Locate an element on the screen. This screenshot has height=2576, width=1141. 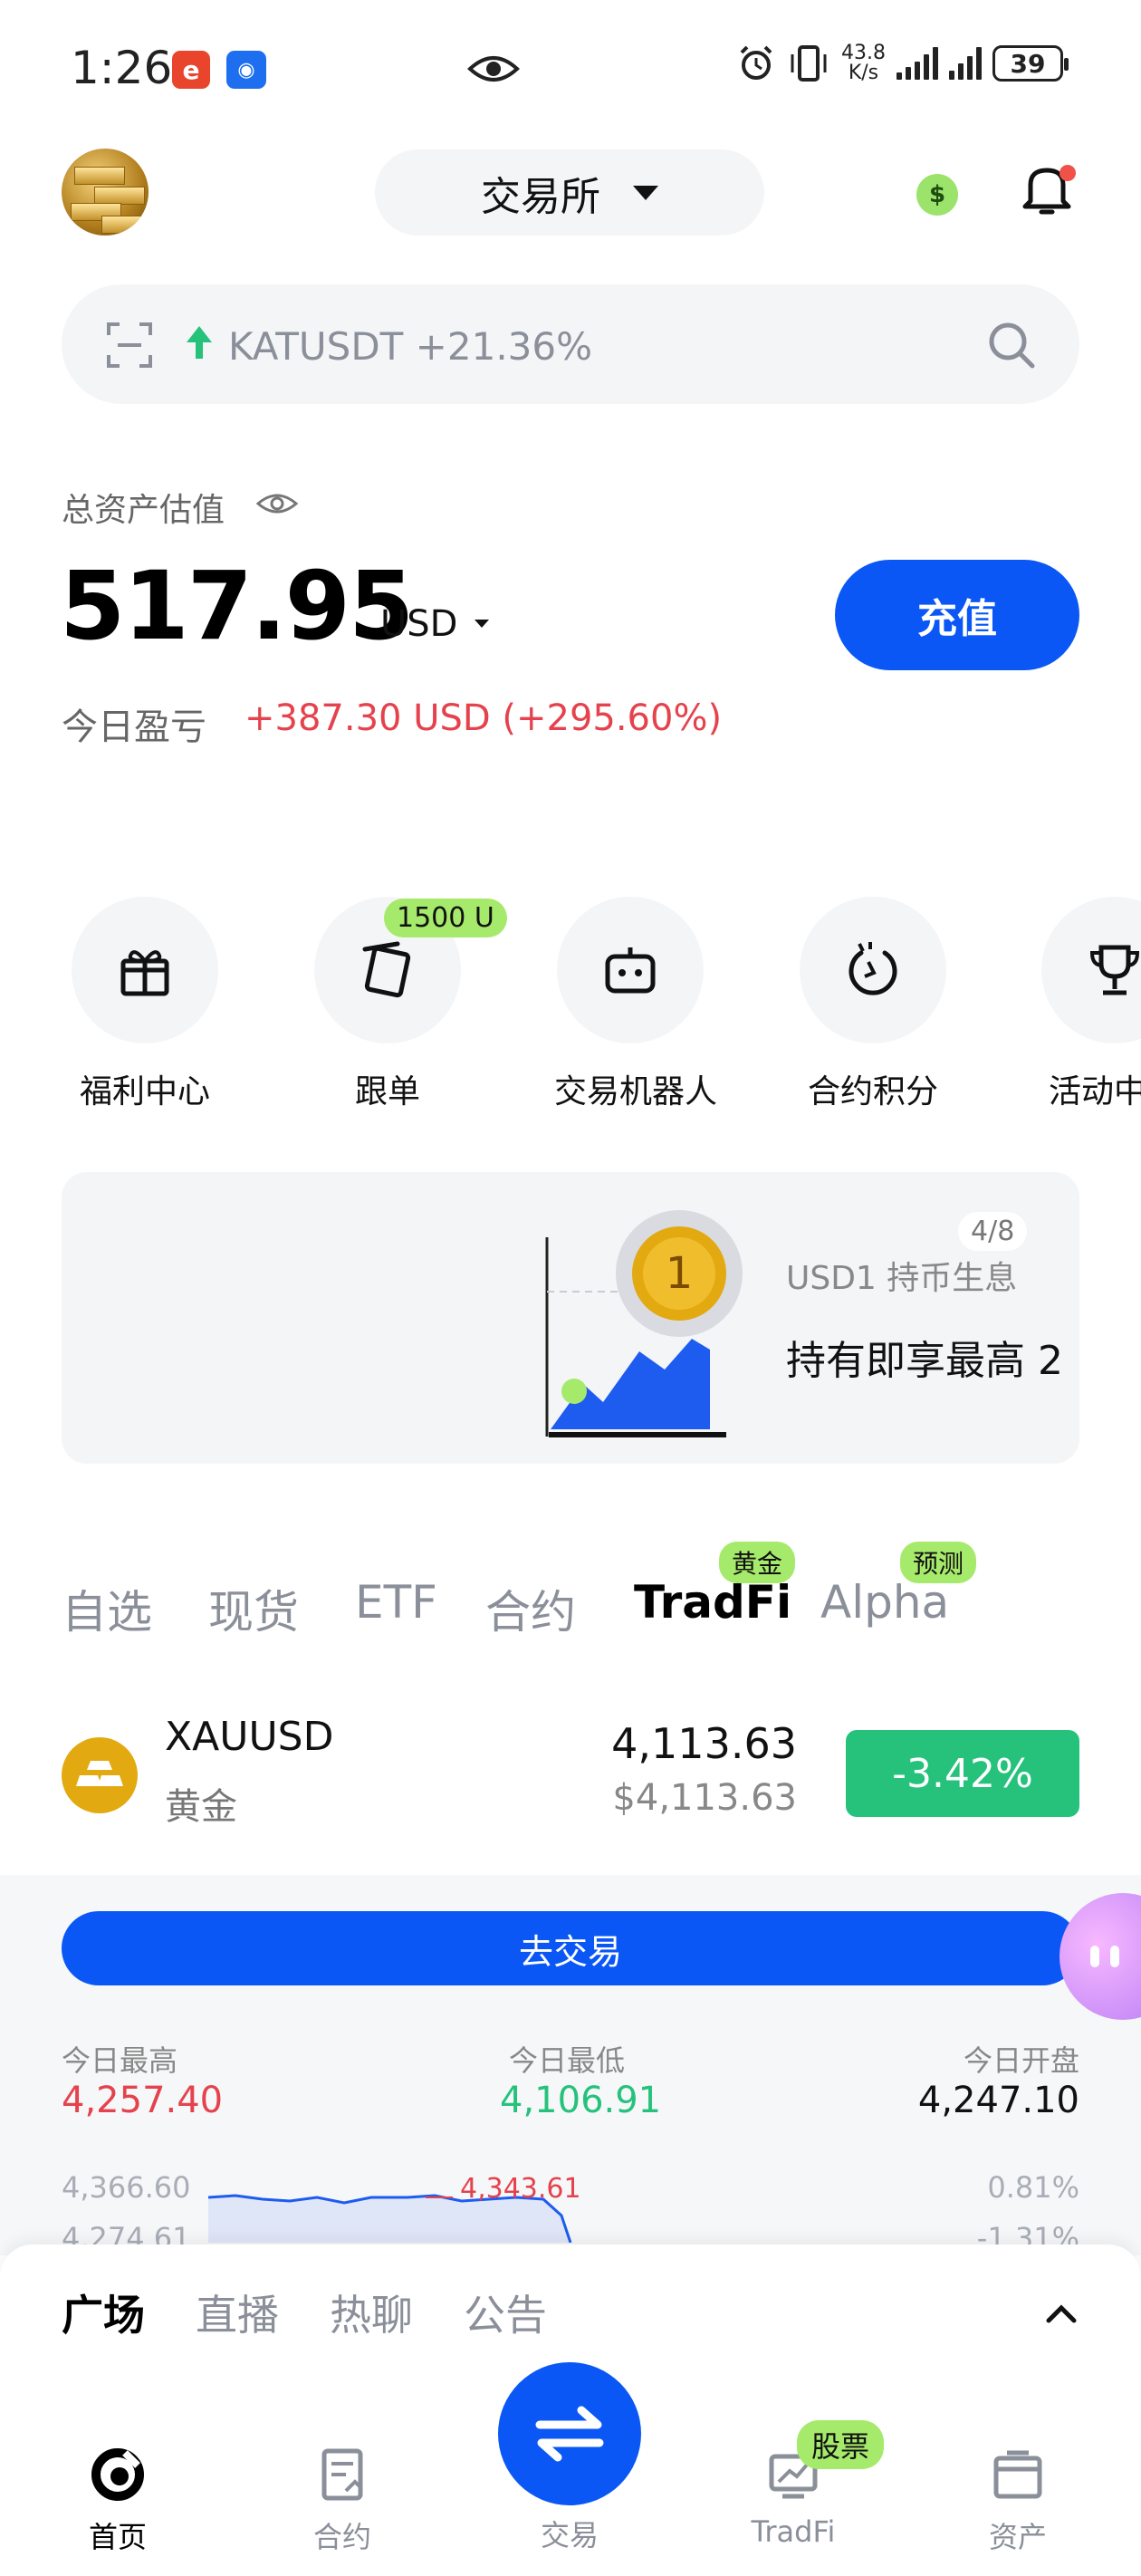
market-price: 4,113.63 is located at coordinates (704, 1743).